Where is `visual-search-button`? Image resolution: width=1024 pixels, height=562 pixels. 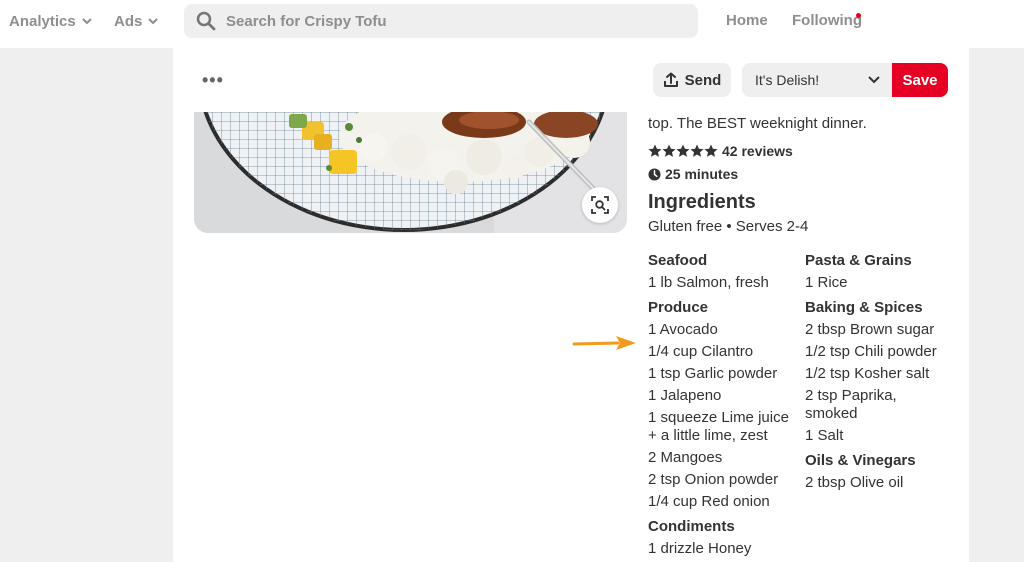 visual-search-button is located at coordinates (600, 205).